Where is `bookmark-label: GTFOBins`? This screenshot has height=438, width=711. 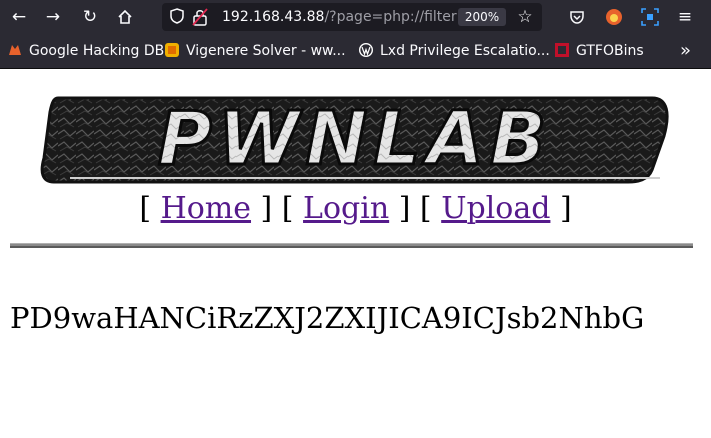 bookmark-label: GTFOBins is located at coordinates (610, 51).